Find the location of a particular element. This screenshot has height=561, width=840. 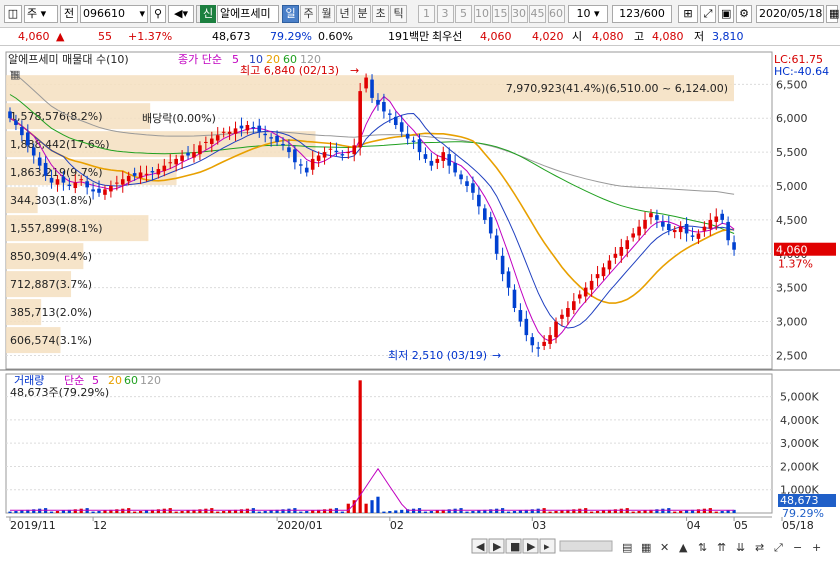

tool-icon: ⤢ is located at coordinates (778, 547).